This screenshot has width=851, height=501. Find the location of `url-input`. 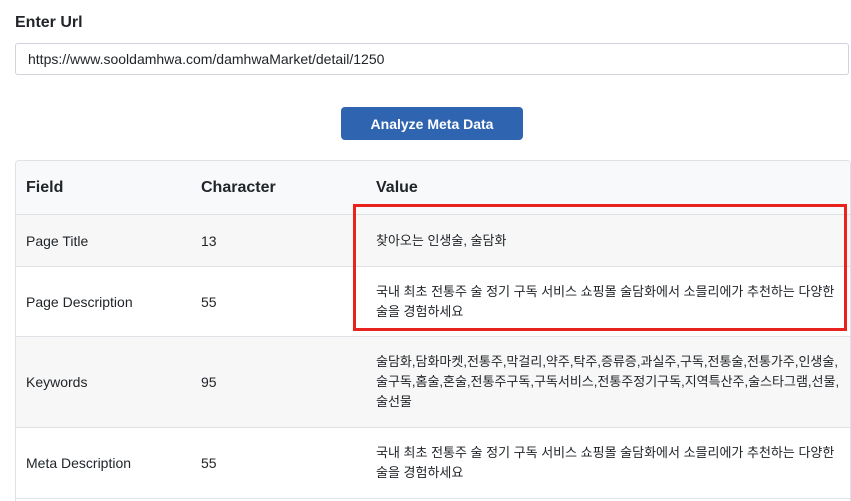

url-input is located at coordinates (432, 59).